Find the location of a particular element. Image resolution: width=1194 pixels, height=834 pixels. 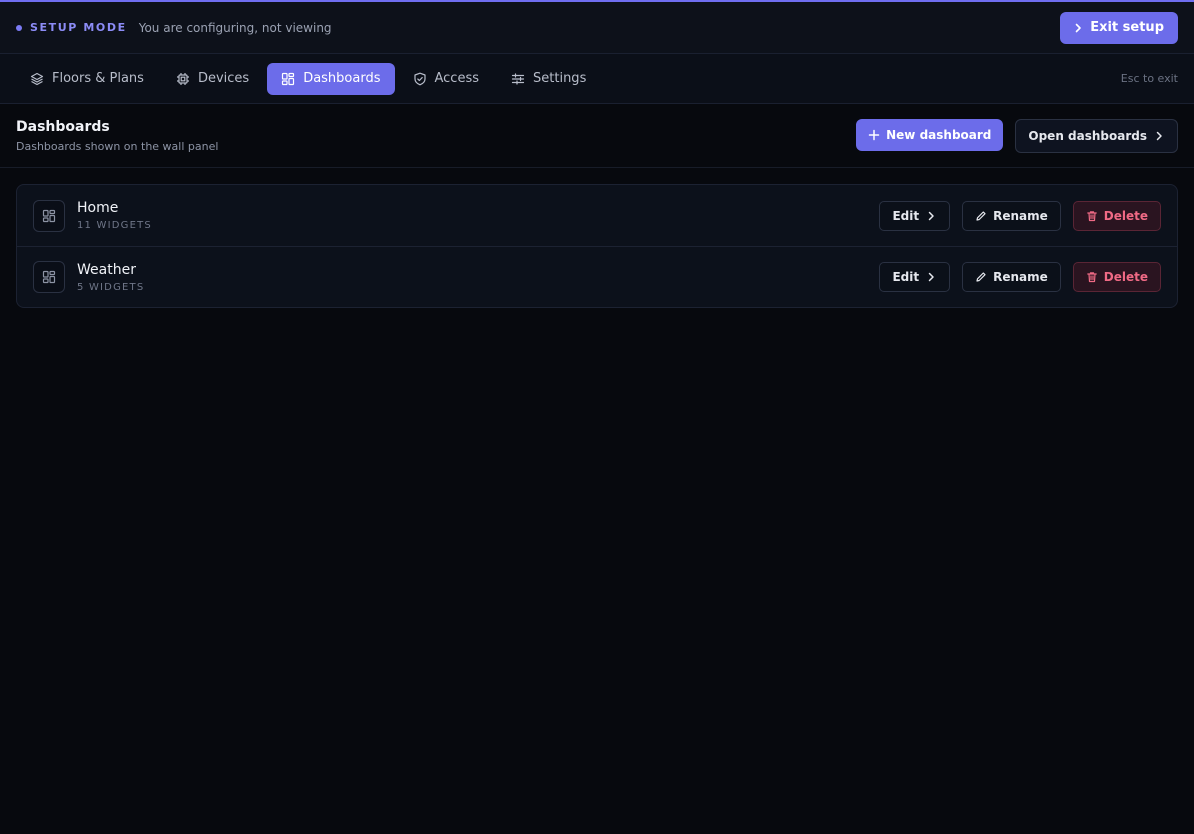

tab-devices: Devices is located at coordinates (212, 79).